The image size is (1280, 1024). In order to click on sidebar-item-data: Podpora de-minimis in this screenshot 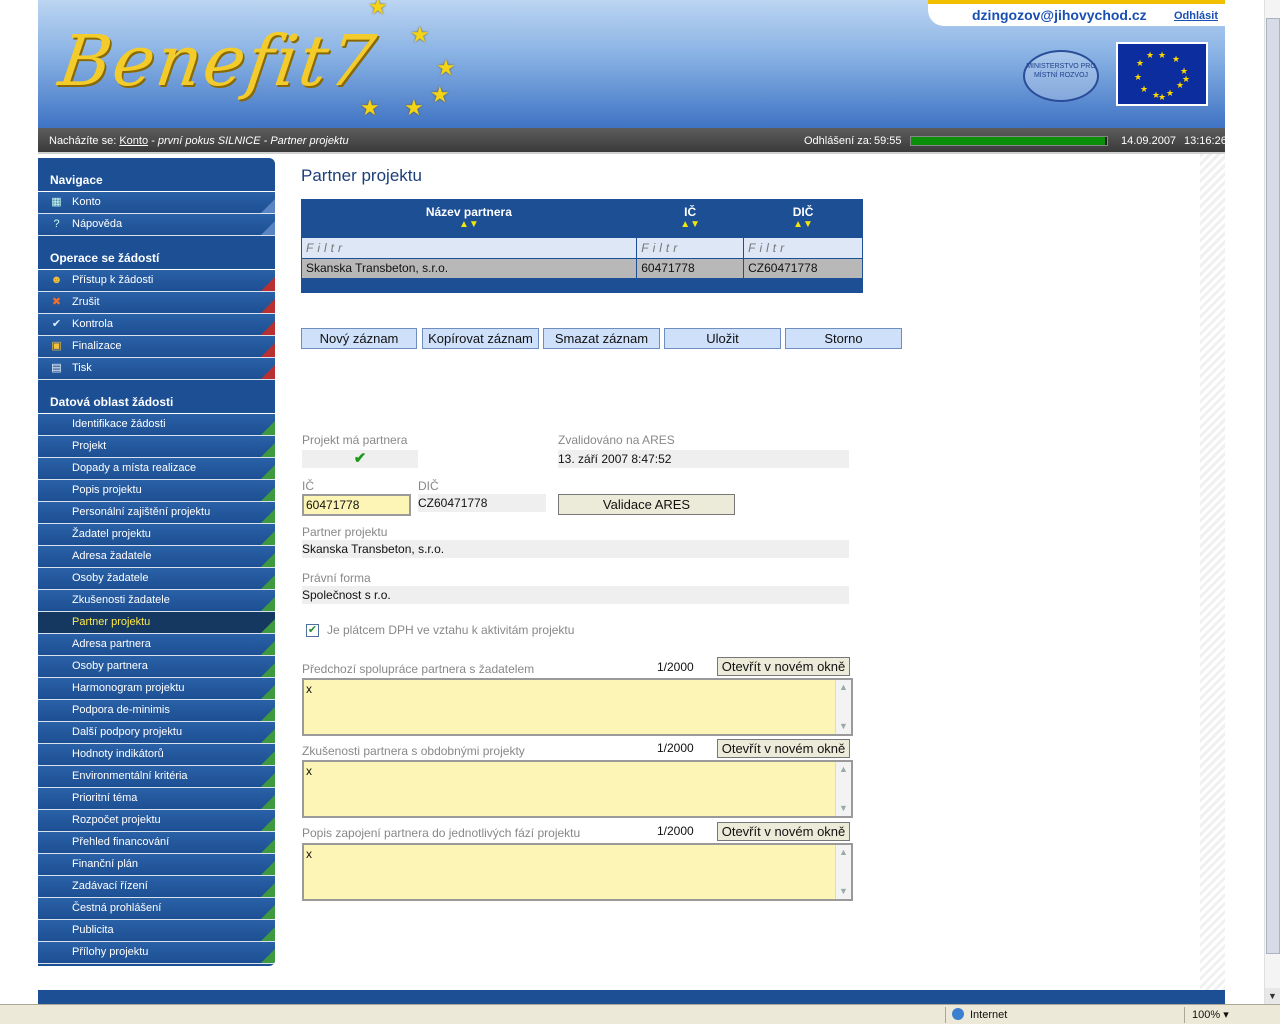, I will do `click(156, 711)`.